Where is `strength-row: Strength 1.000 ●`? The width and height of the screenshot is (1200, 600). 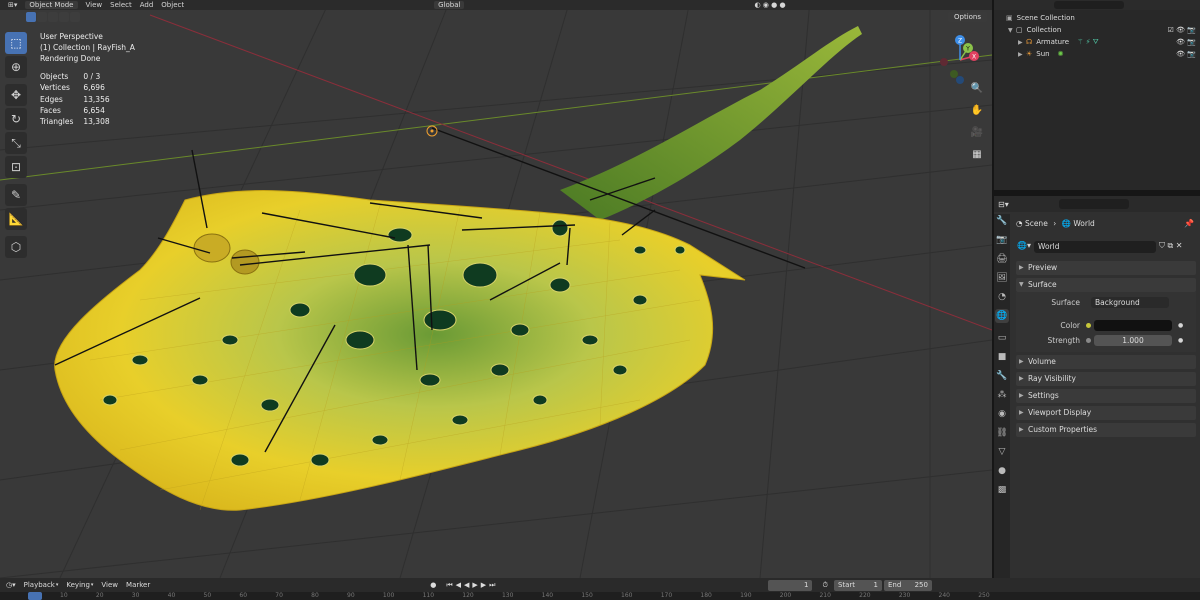 strength-row: Strength 1.000 ● is located at coordinates (1115, 340).